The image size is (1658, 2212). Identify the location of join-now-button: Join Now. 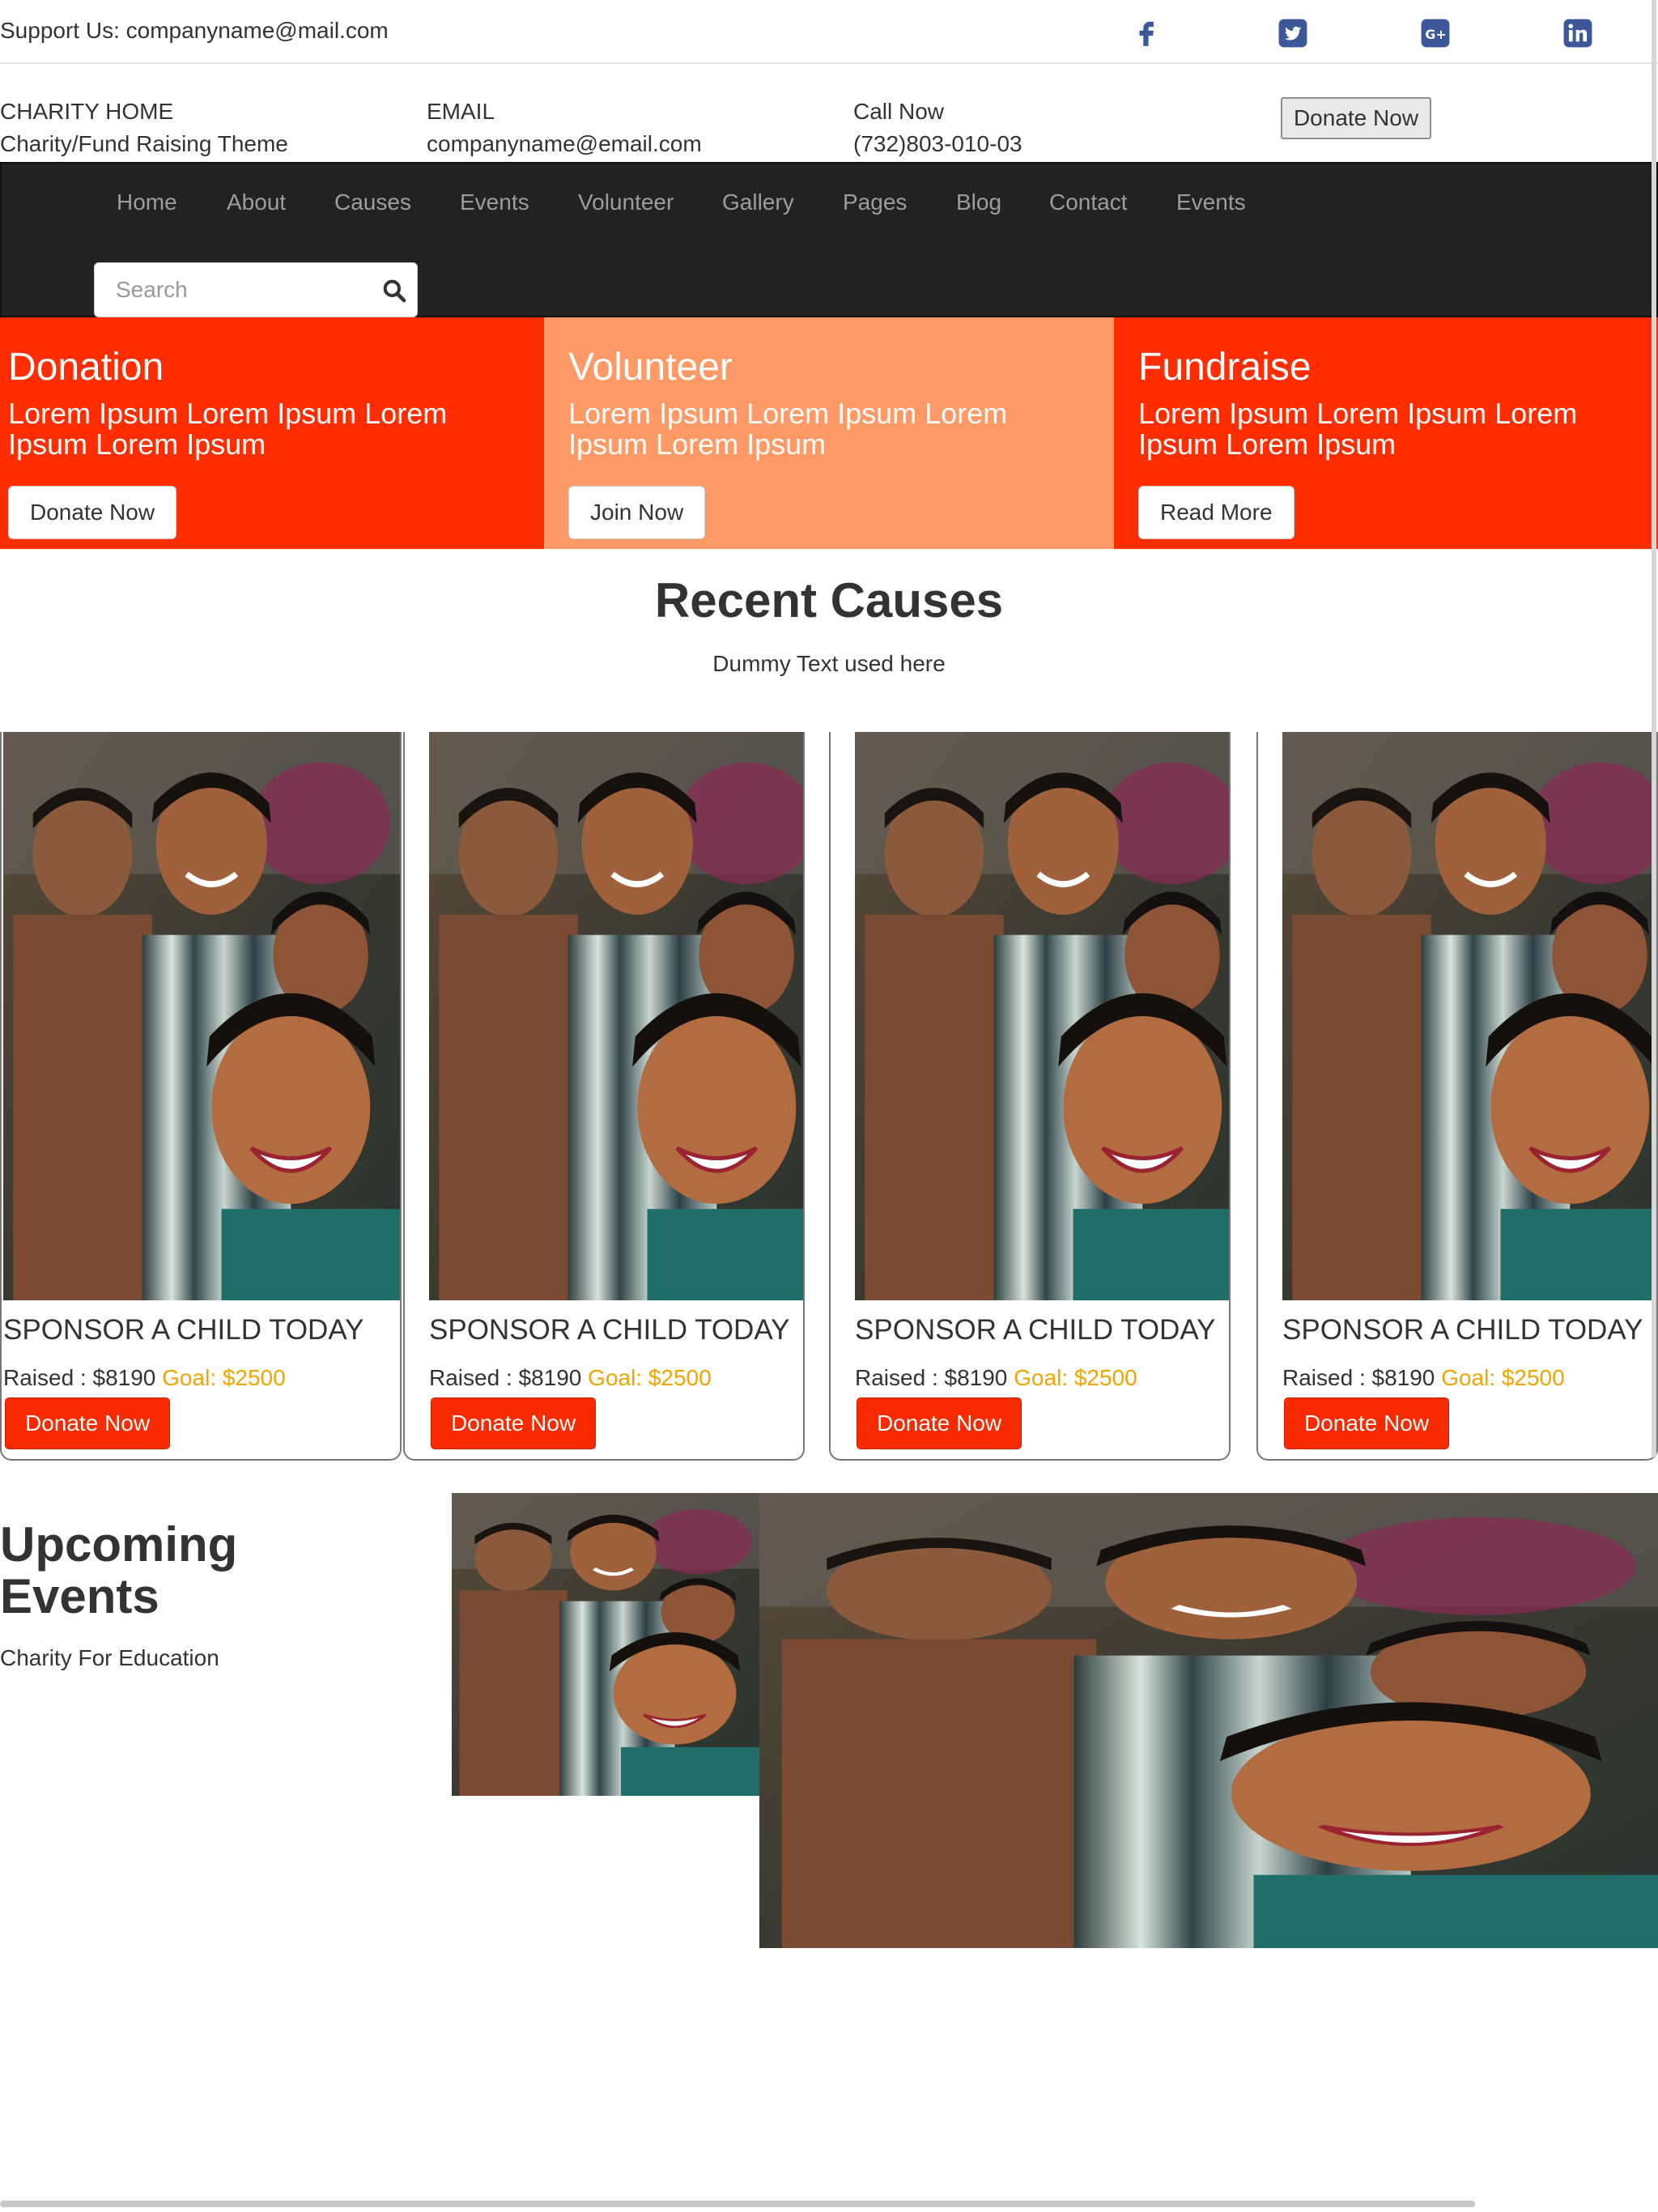
(637, 513).